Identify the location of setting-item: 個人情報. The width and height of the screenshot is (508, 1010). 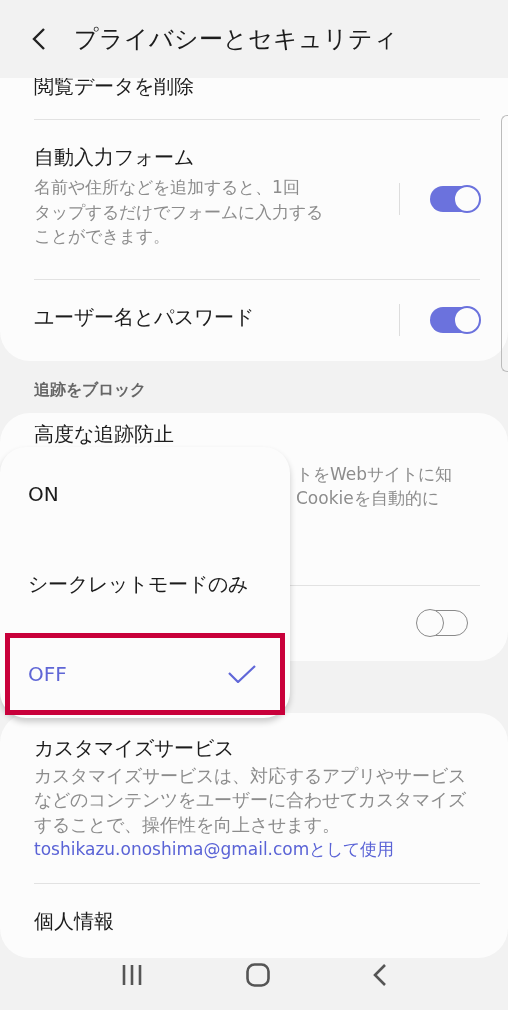
(74, 921).